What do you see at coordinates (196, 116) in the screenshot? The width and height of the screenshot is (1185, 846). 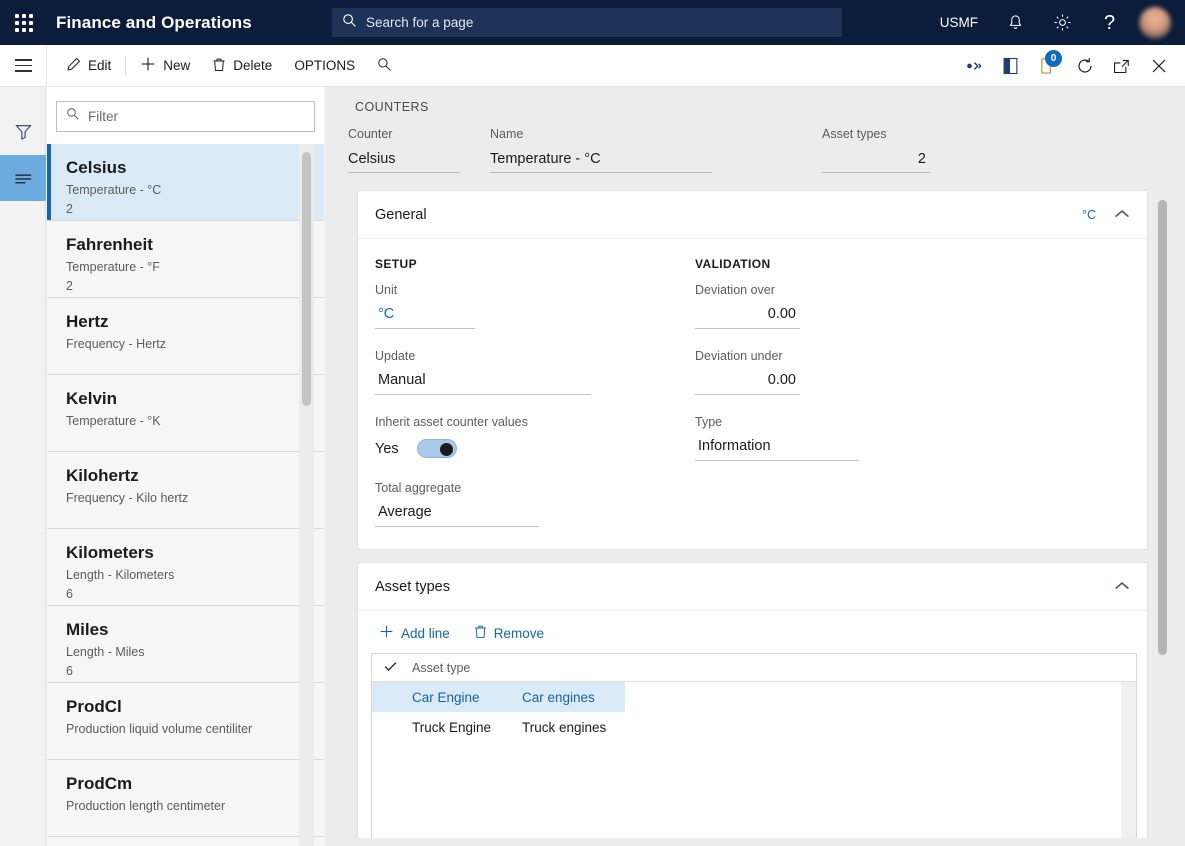 I see `filter-input` at bounding box center [196, 116].